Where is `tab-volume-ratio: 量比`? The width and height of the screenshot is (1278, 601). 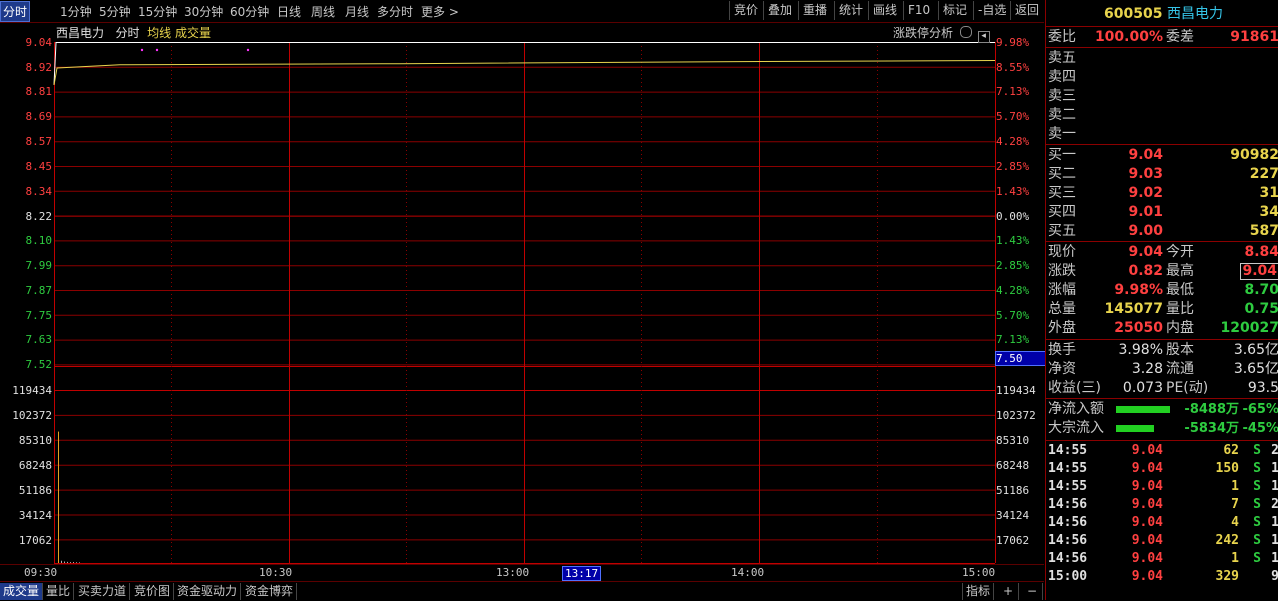
tab-volume-ratio: 量比 is located at coordinates (59, 591).